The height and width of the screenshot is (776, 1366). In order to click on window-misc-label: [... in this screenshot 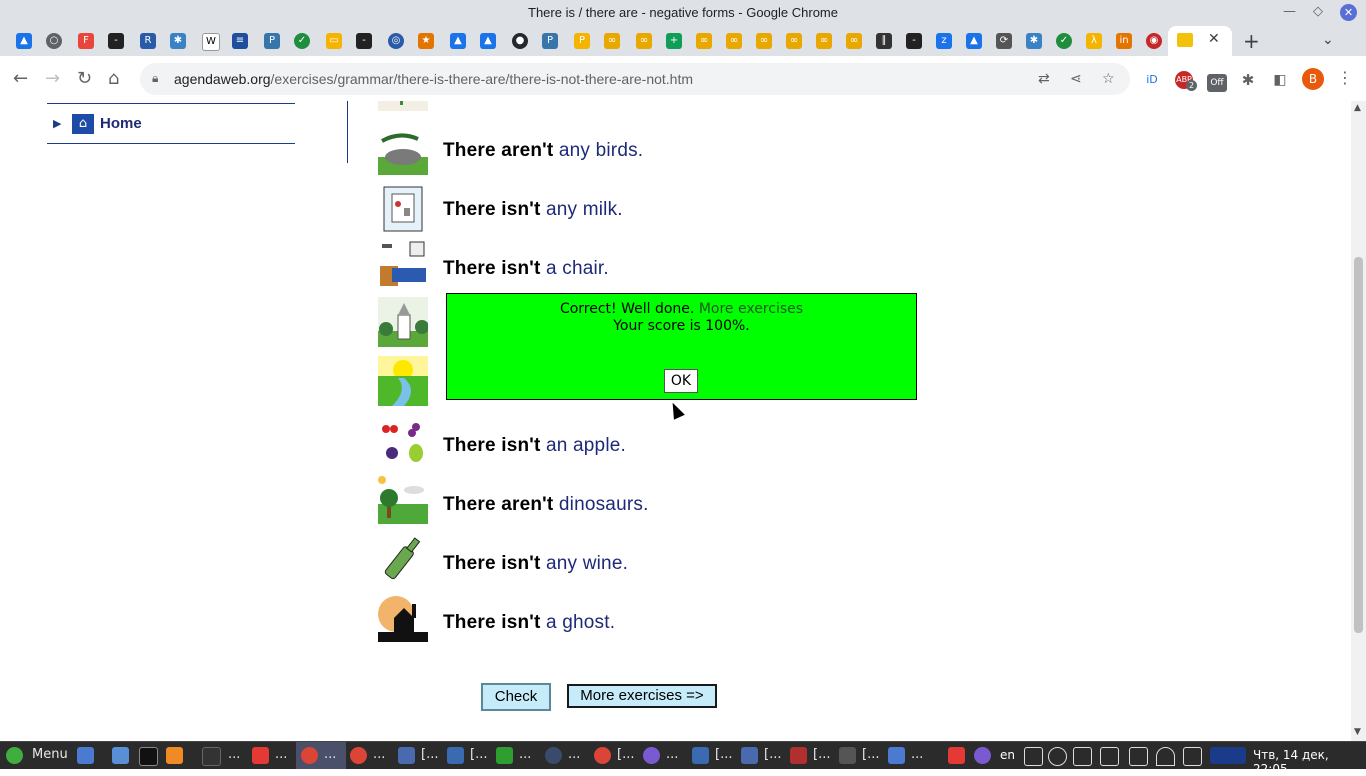, I will do `click(870, 755)`.